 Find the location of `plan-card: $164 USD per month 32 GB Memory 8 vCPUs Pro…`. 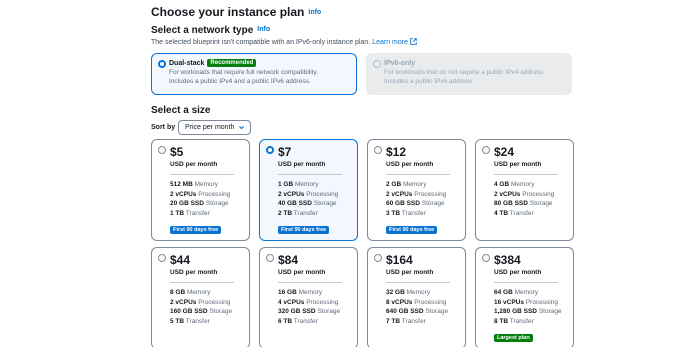

plan-card: $164 USD per month 32 GB Memory 8 vCPUs Pro… is located at coordinates (416, 297).